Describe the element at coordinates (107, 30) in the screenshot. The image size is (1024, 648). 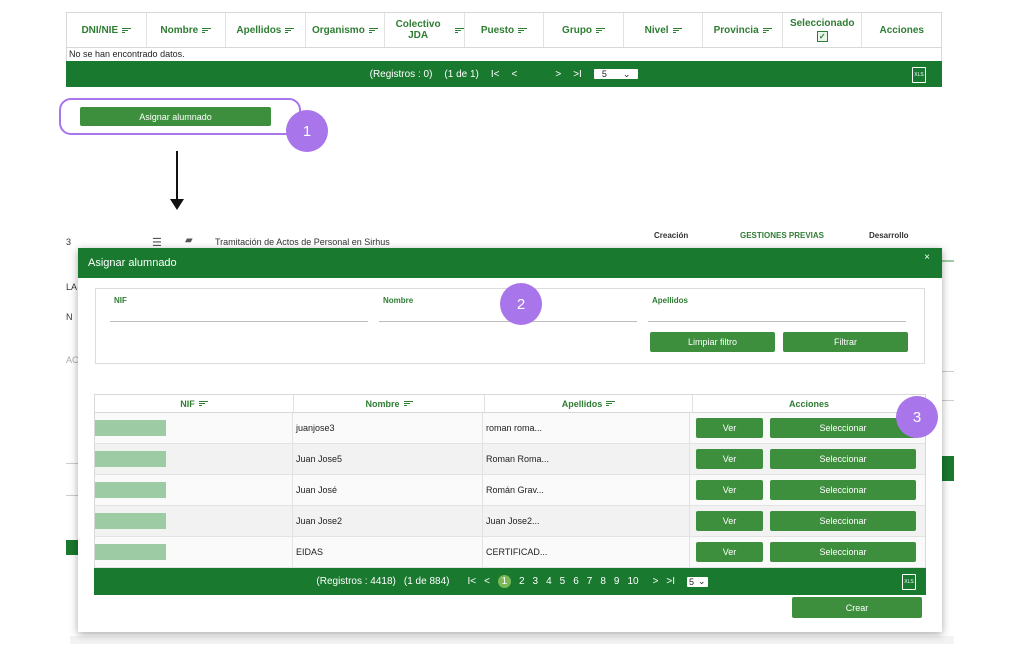
I see `col-dni: DNI/NIE` at that location.